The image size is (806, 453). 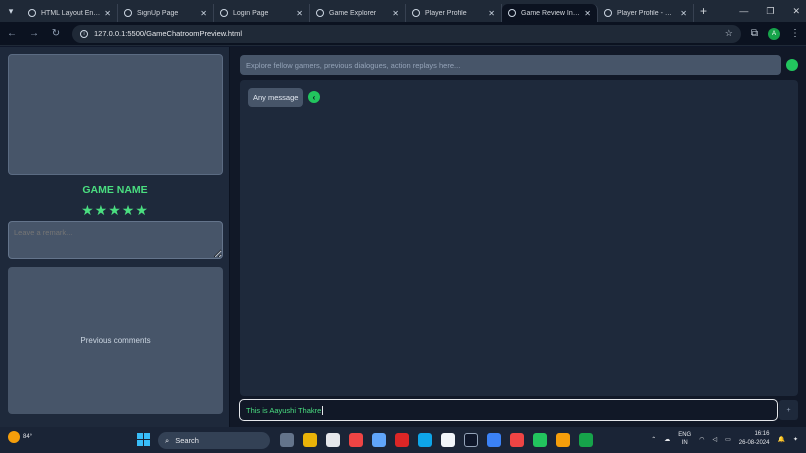 I want to click on game-cover-image, so click(x=115, y=114).